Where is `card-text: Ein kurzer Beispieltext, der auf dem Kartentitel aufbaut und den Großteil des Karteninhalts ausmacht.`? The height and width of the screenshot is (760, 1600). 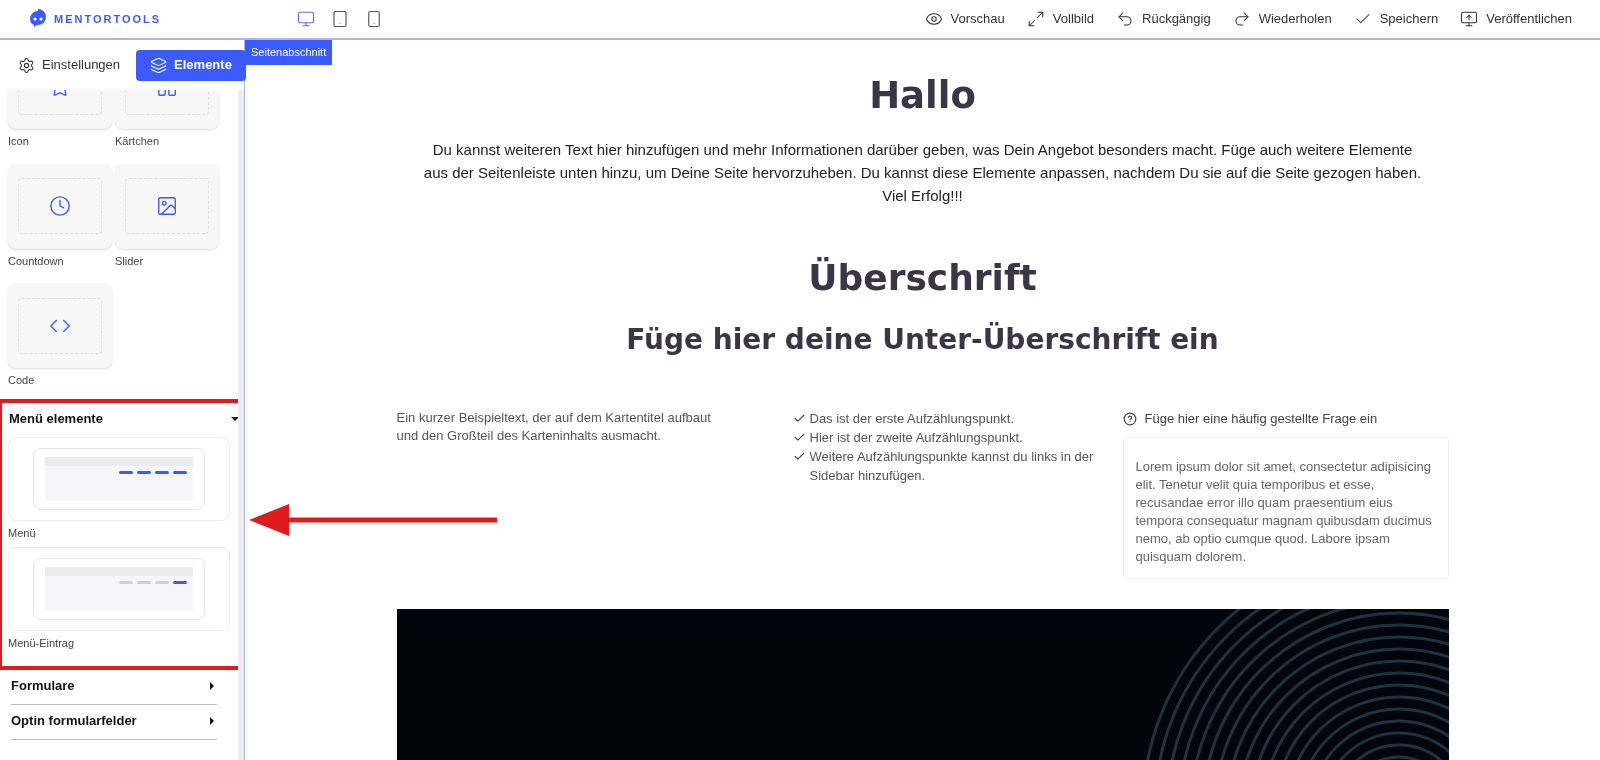 card-text: Ein kurzer Beispieltext, der auf dem Kartentitel aufbaut und den Großteil des Karteninhalts ausmacht. is located at coordinates (554, 426).